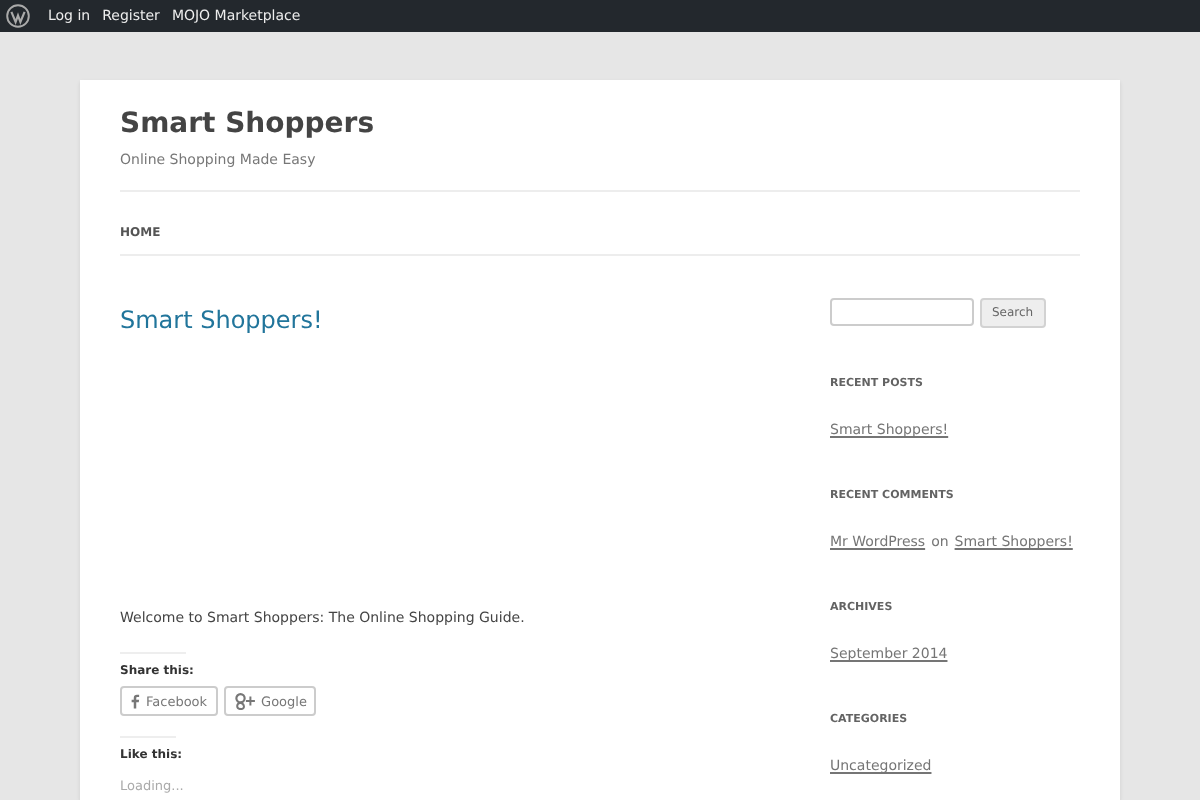 Image resolution: width=1200 pixels, height=800 pixels. What do you see at coordinates (221, 320) in the screenshot?
I see `post-title-link: Smart Shoppers!` at bounding box center [221, 320].